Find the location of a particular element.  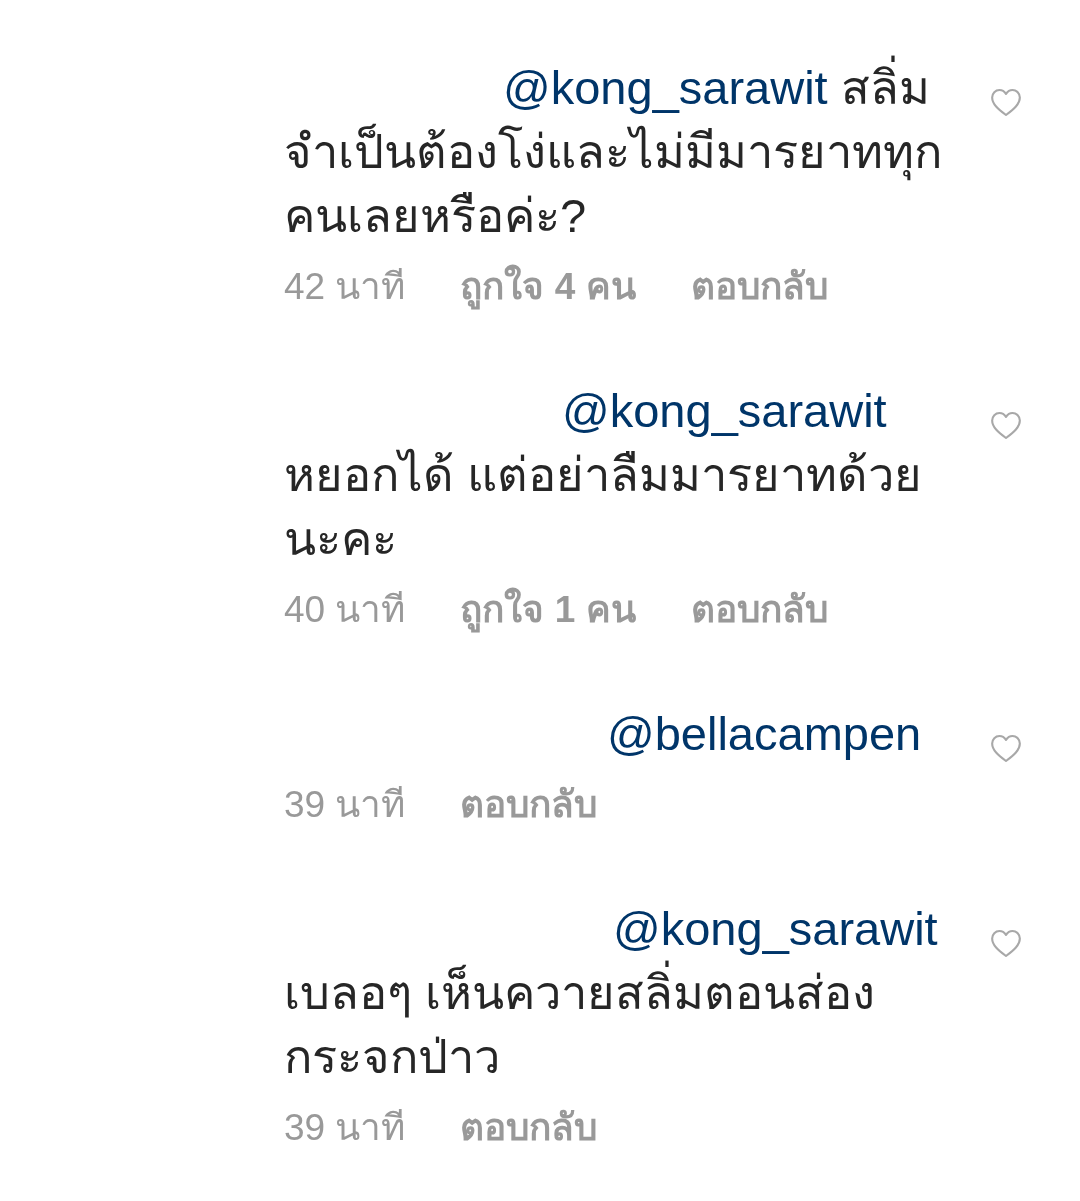

comment-text: @kong_sarawit เบลอๆ เห็นควายสลิ่มตอนส่องกระจกป่าว is located at coordinates (611, 993).